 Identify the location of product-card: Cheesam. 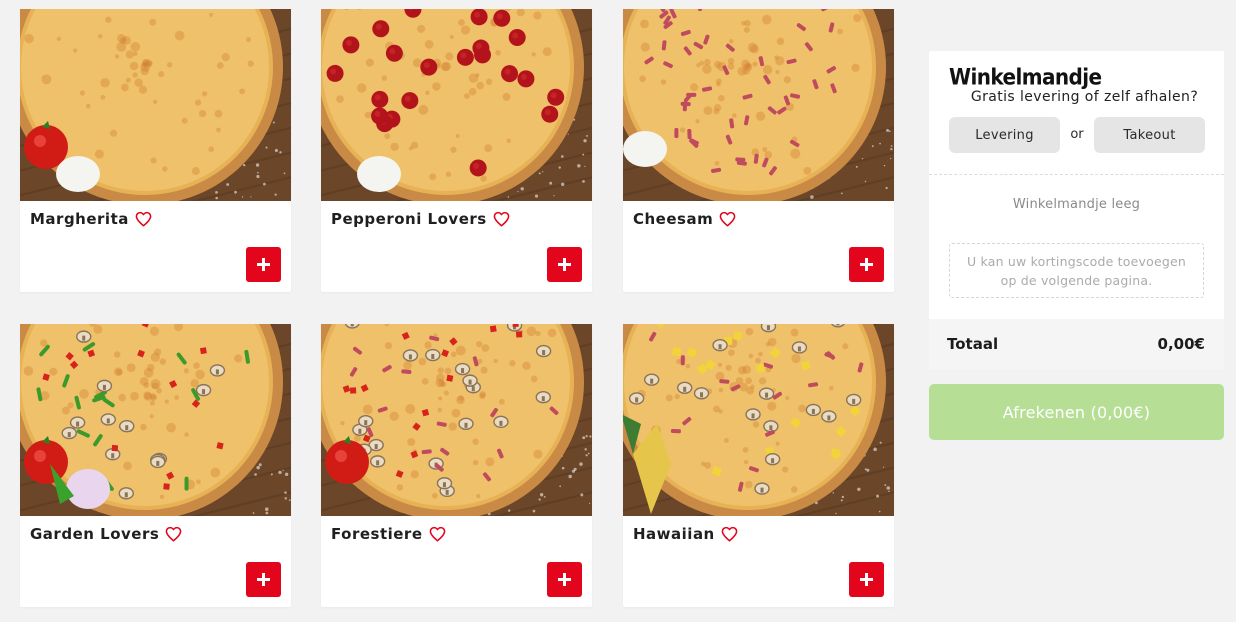
(758, 150).